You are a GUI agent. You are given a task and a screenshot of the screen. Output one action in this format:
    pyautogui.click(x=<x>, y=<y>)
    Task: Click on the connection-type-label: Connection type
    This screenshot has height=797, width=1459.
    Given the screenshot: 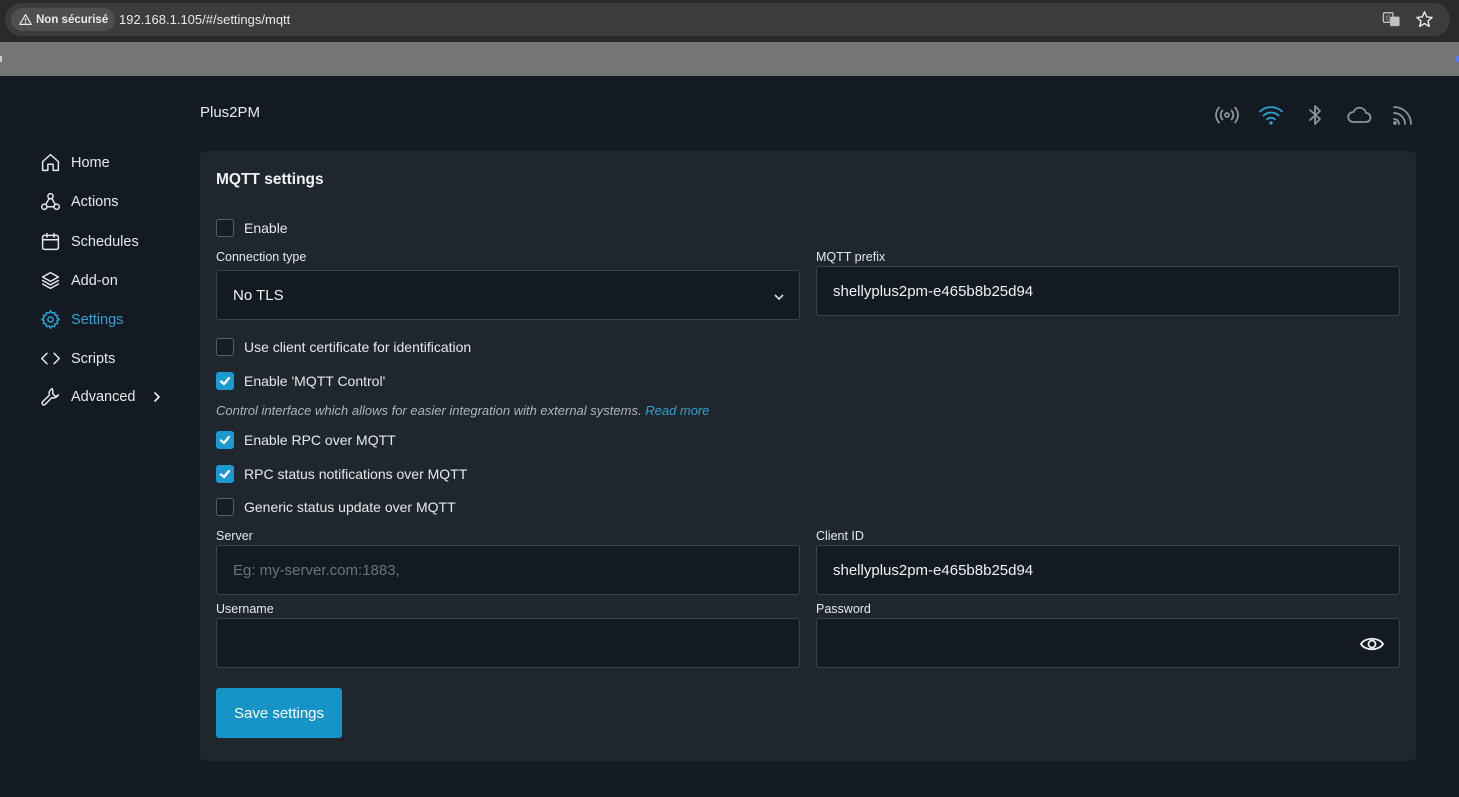 What is the action you would take?
    pyautogui.click(x=261, y=257)
    